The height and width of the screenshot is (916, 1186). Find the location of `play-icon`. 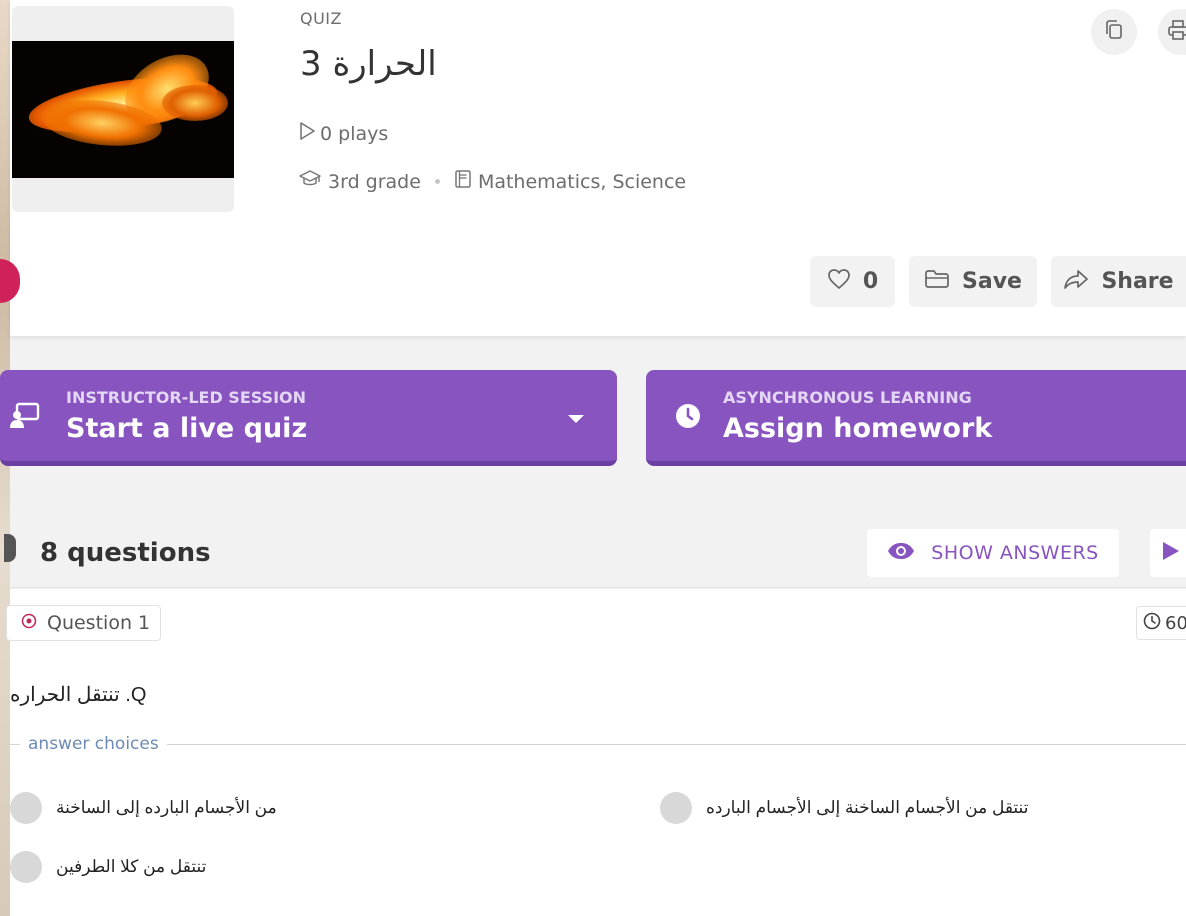

play-icon is located at coordinates (1170, 553).